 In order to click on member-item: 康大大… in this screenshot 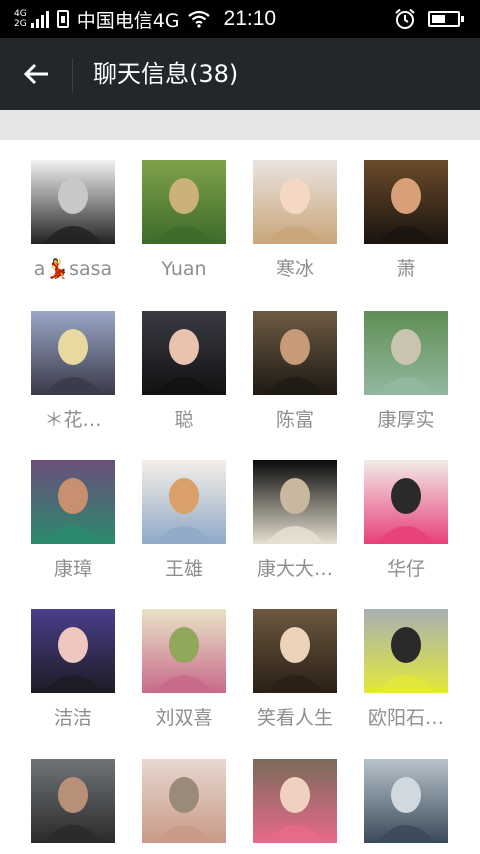, I will do `click(295, 521)`.